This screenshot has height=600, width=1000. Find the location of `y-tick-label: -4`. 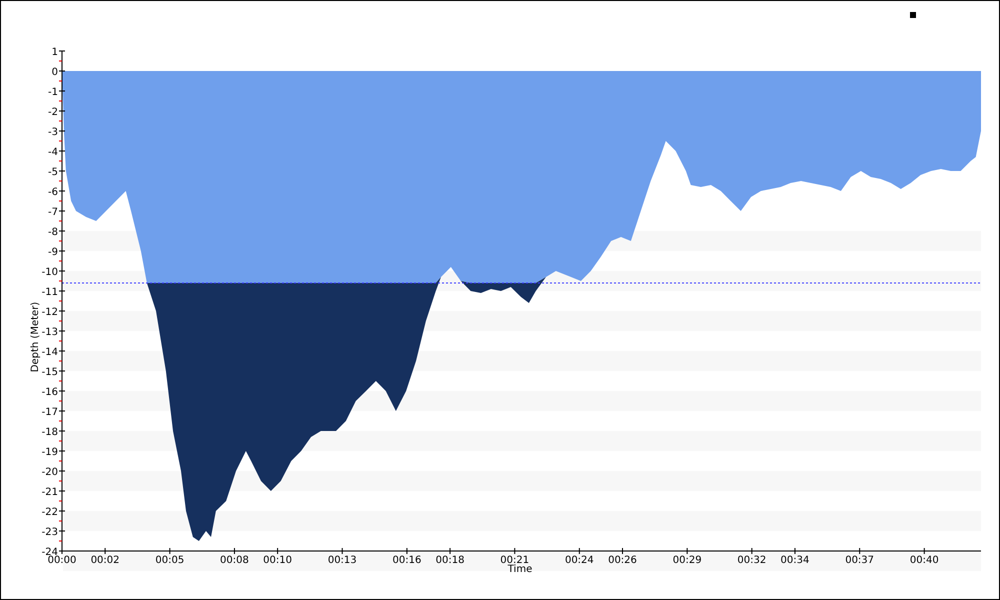

y-tick-label: -4 is located at coordinates (53, 152).